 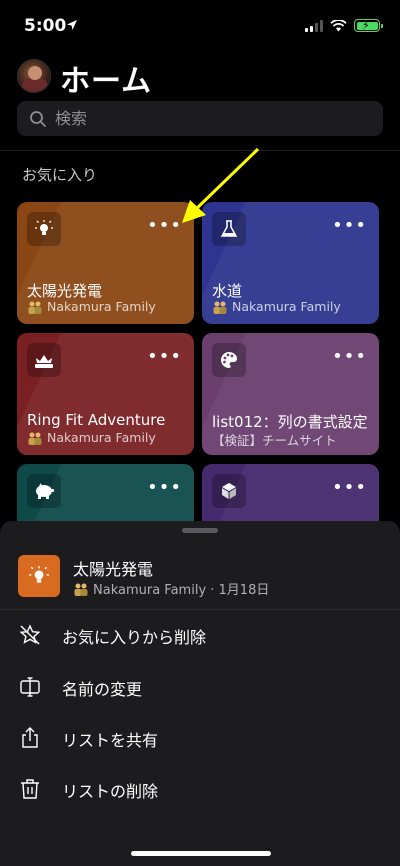 I want to click on sheet-subtitle: Nakamura Family · 1月18日, so click(x=171, y=588).